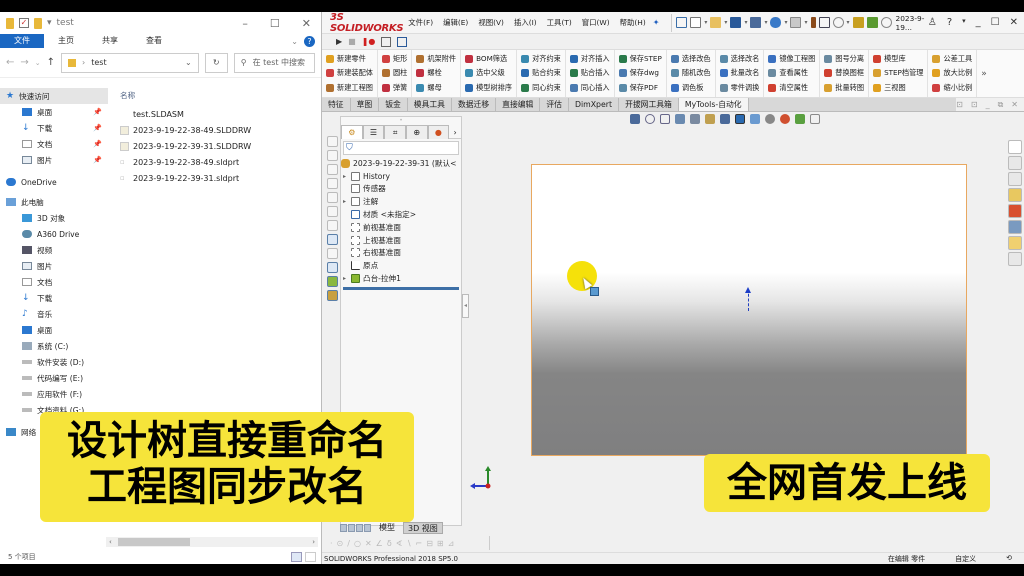 This screenshot has height=576, width=1024. I want to click on file-item: ▫ 2023-9-19-22-38-49.sldprt, so click(215, 162).